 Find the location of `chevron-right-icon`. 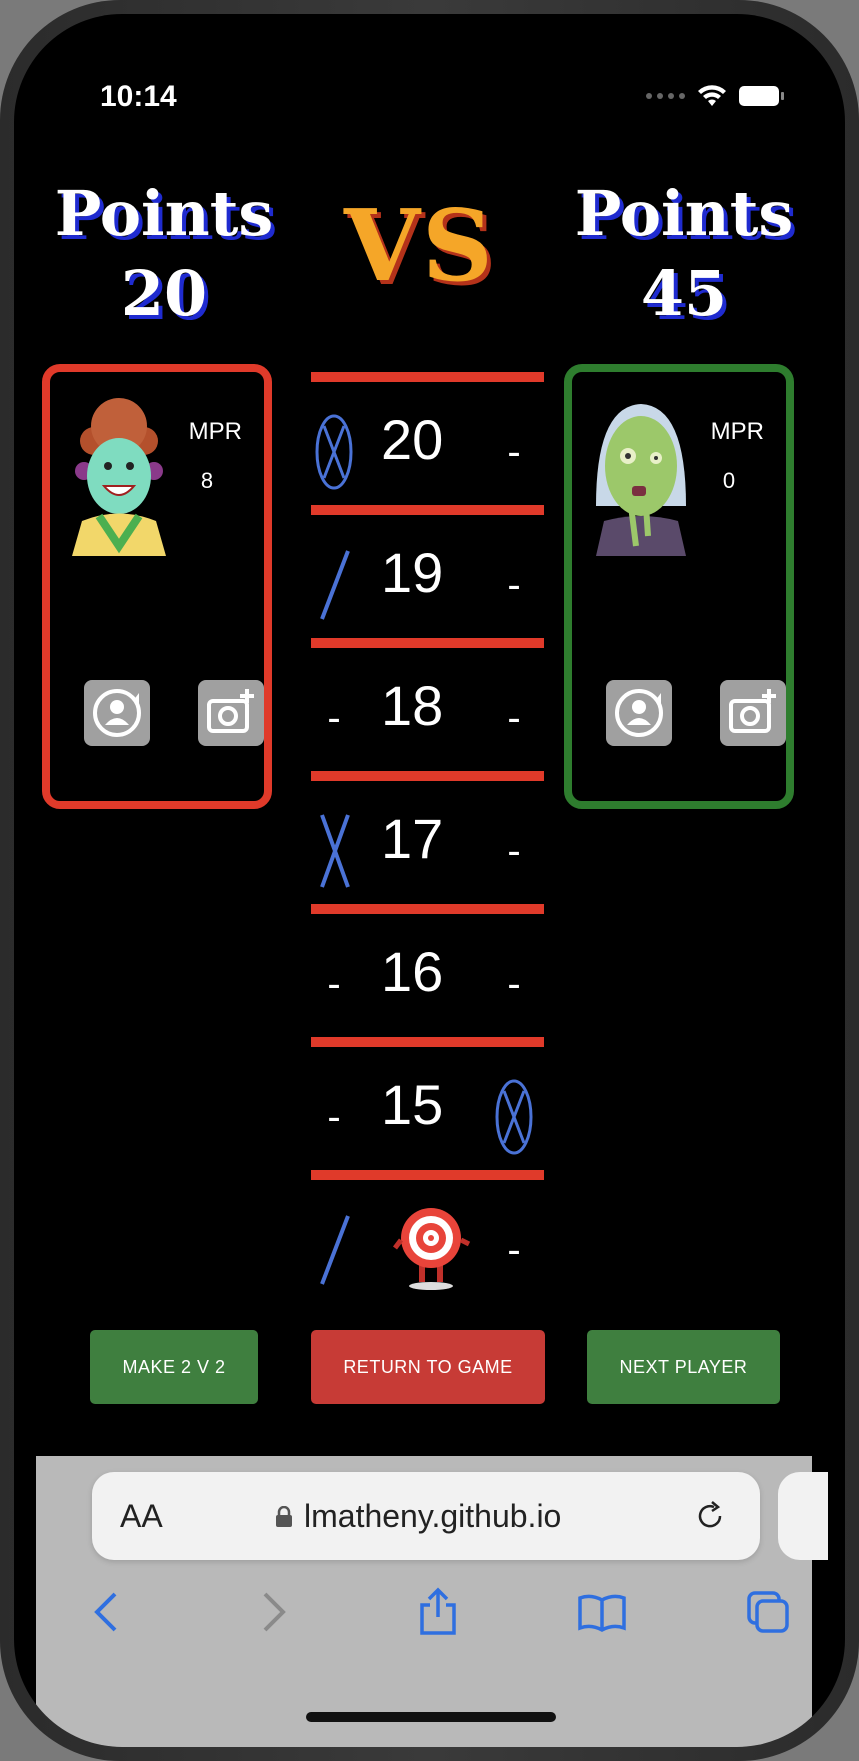

chevron-right-icon is located at coordinates (274, 1612).